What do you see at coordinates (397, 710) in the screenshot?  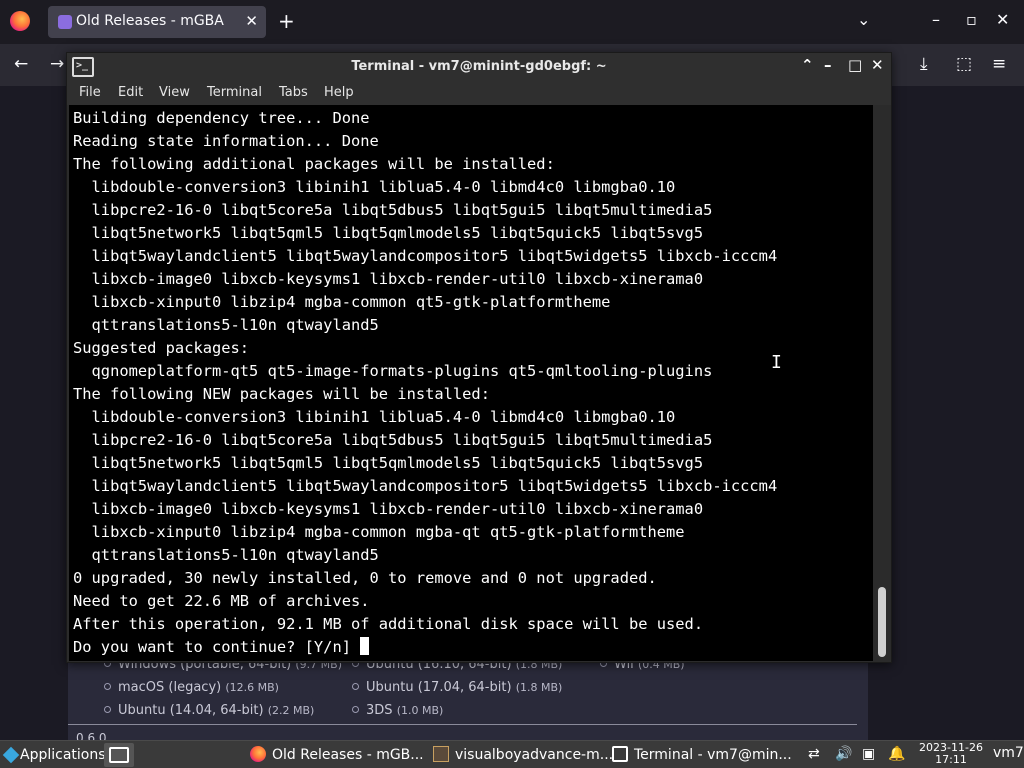 I see `download-link: 3DS (1.0 MB)` at bounding box center [397, 710].